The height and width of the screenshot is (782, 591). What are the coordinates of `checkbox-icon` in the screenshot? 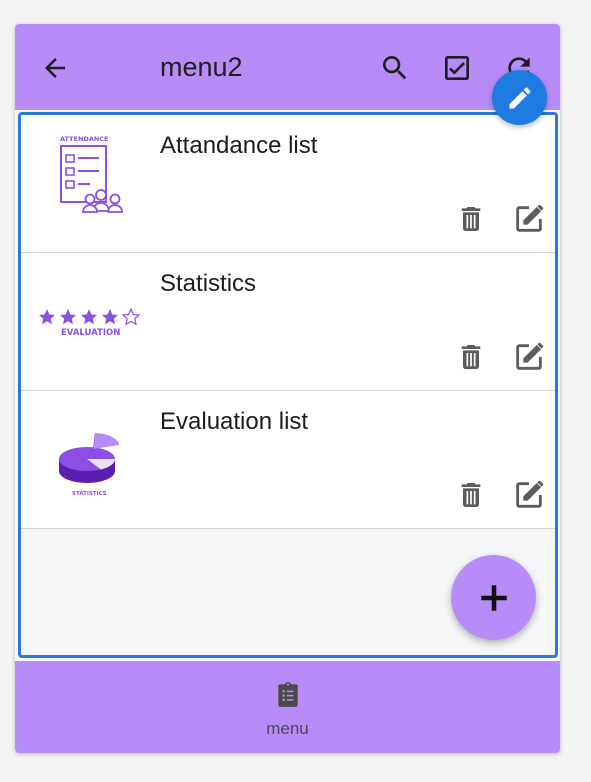 It's located at (457, 68).